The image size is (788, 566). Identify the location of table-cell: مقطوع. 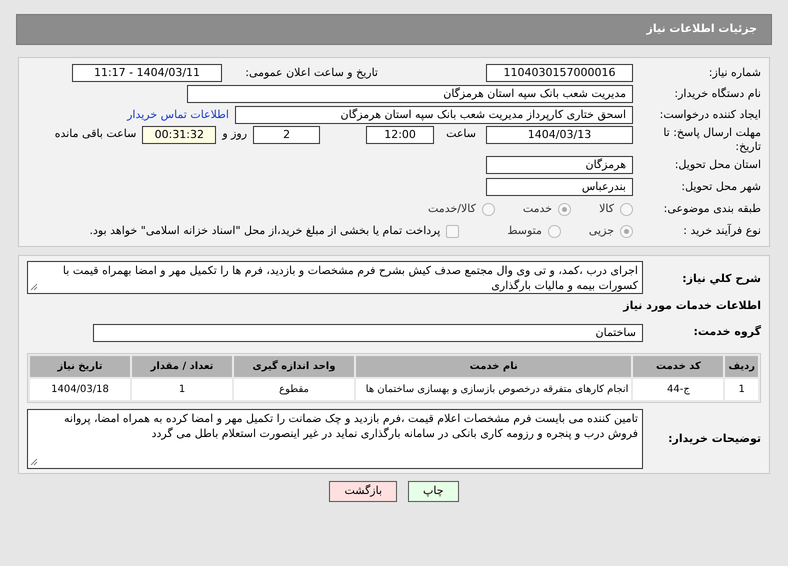
(294, 389).